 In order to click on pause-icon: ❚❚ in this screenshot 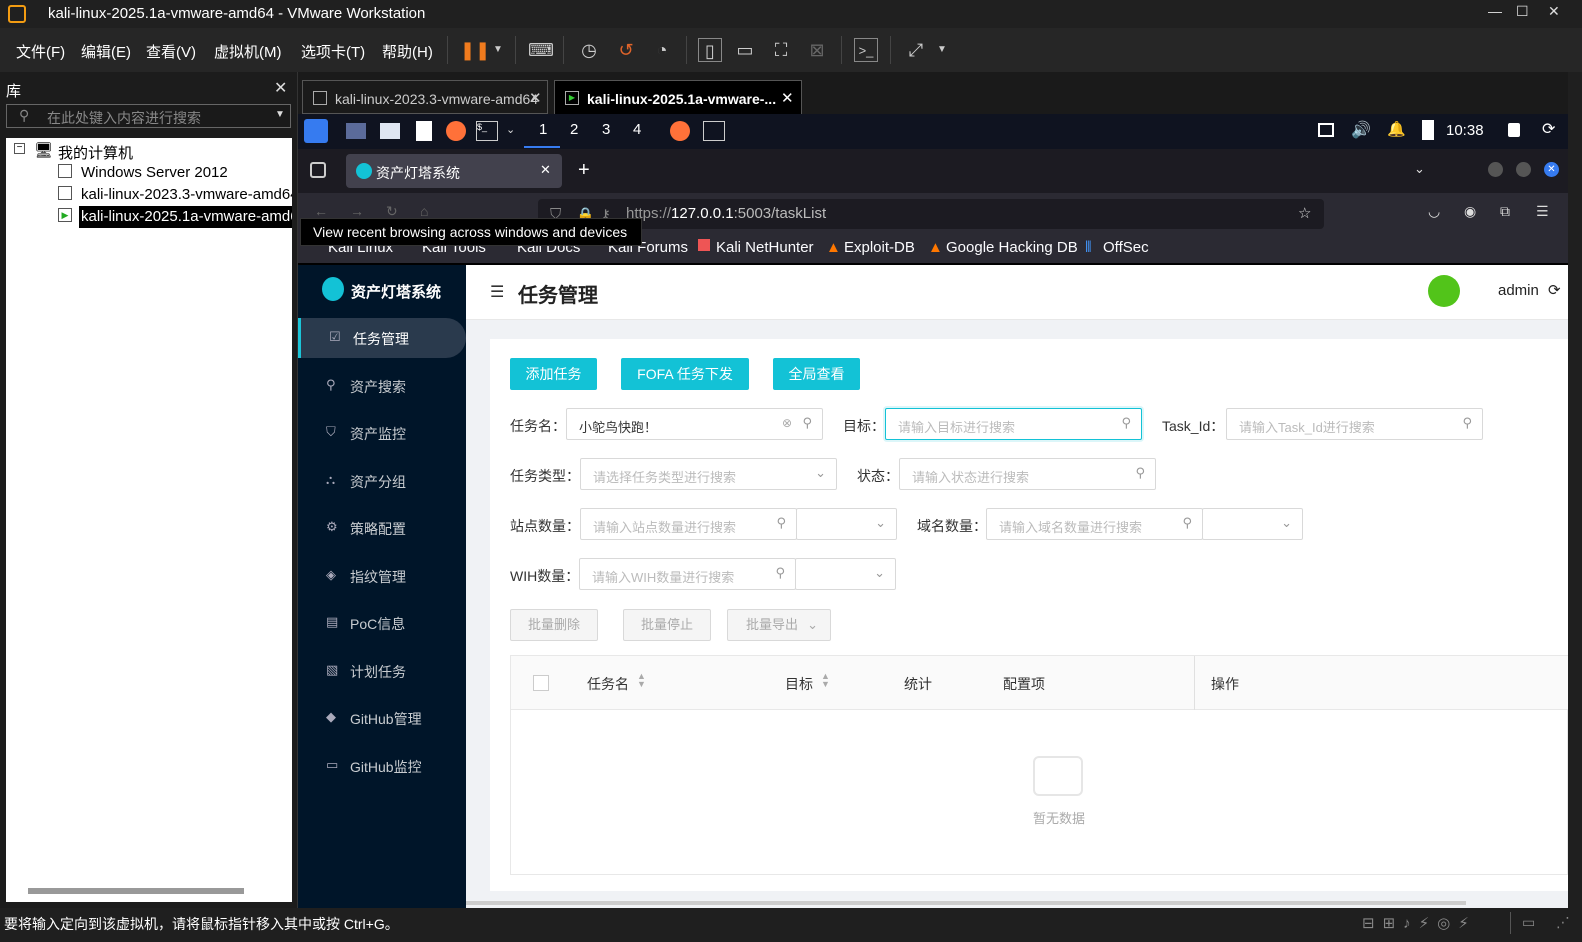, I will do `click(475, 50)`.